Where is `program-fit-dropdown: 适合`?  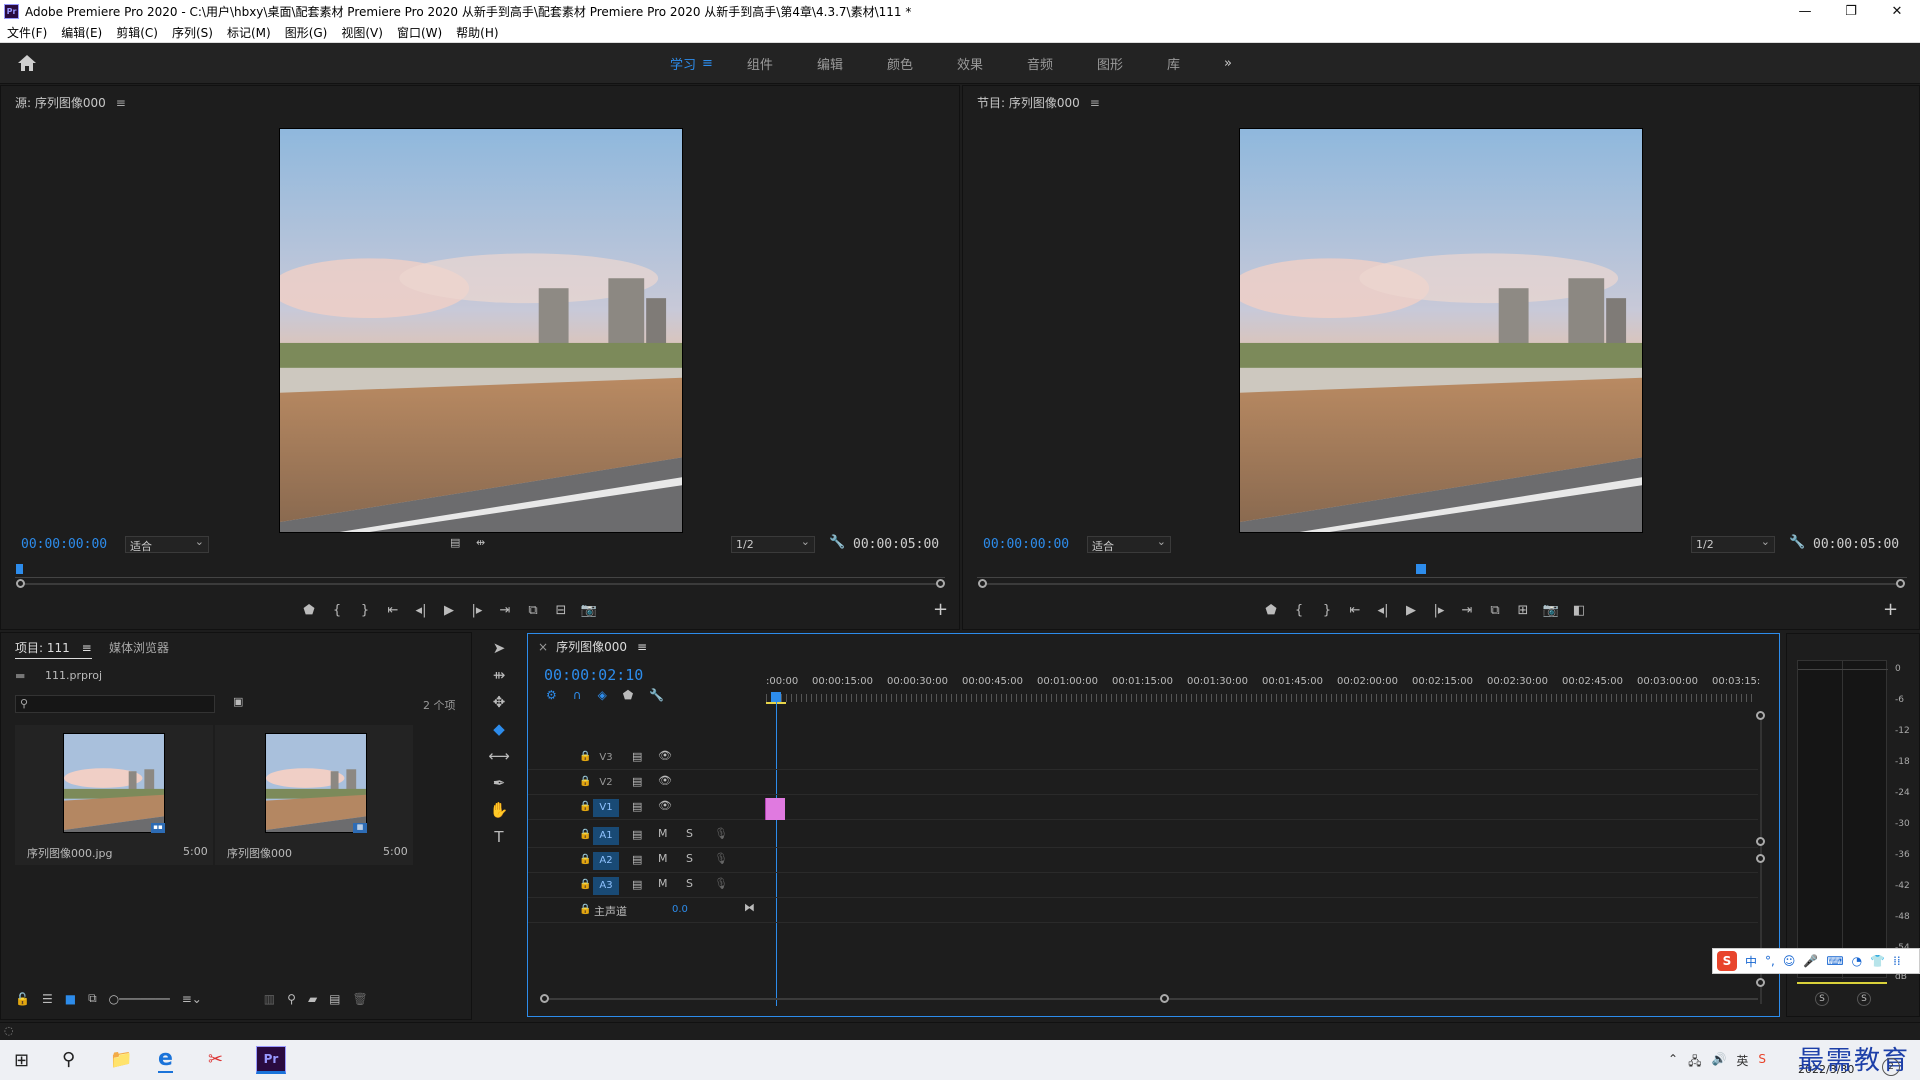
program-fit-dropdown: 适合 is located at coordinates (1129, 544).